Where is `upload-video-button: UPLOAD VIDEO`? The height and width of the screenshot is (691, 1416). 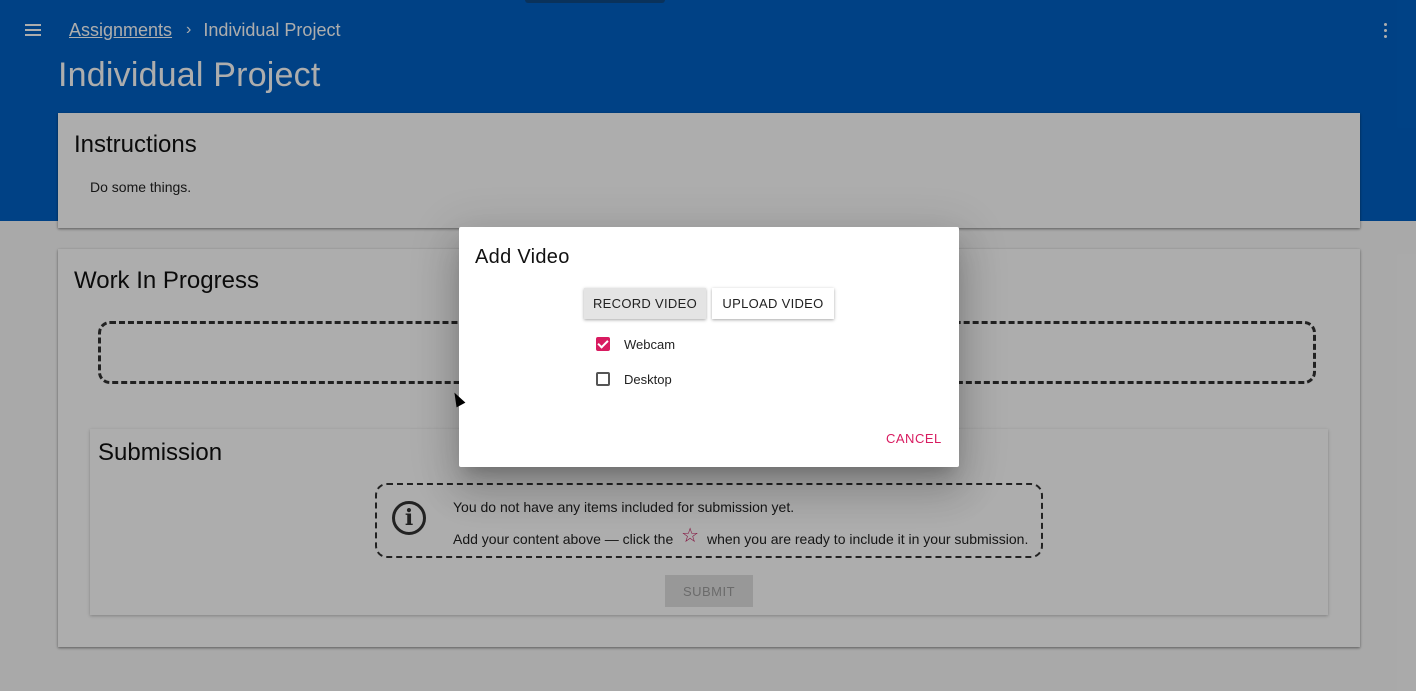 upload-video-button: UPLOAD VIDEO is located at coordinates (773, 303).